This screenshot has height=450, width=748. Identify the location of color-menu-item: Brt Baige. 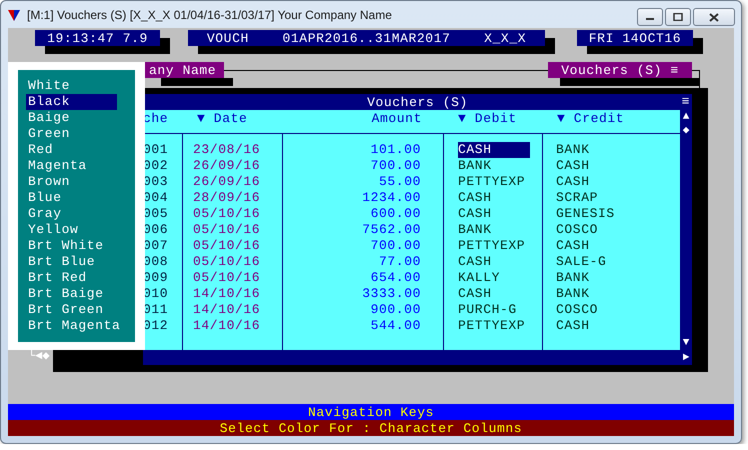
(76, 294).